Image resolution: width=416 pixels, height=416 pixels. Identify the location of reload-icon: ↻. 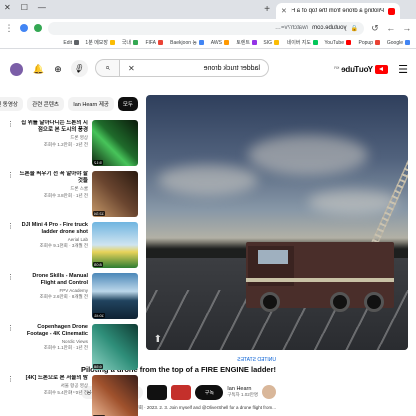
(375, 28).